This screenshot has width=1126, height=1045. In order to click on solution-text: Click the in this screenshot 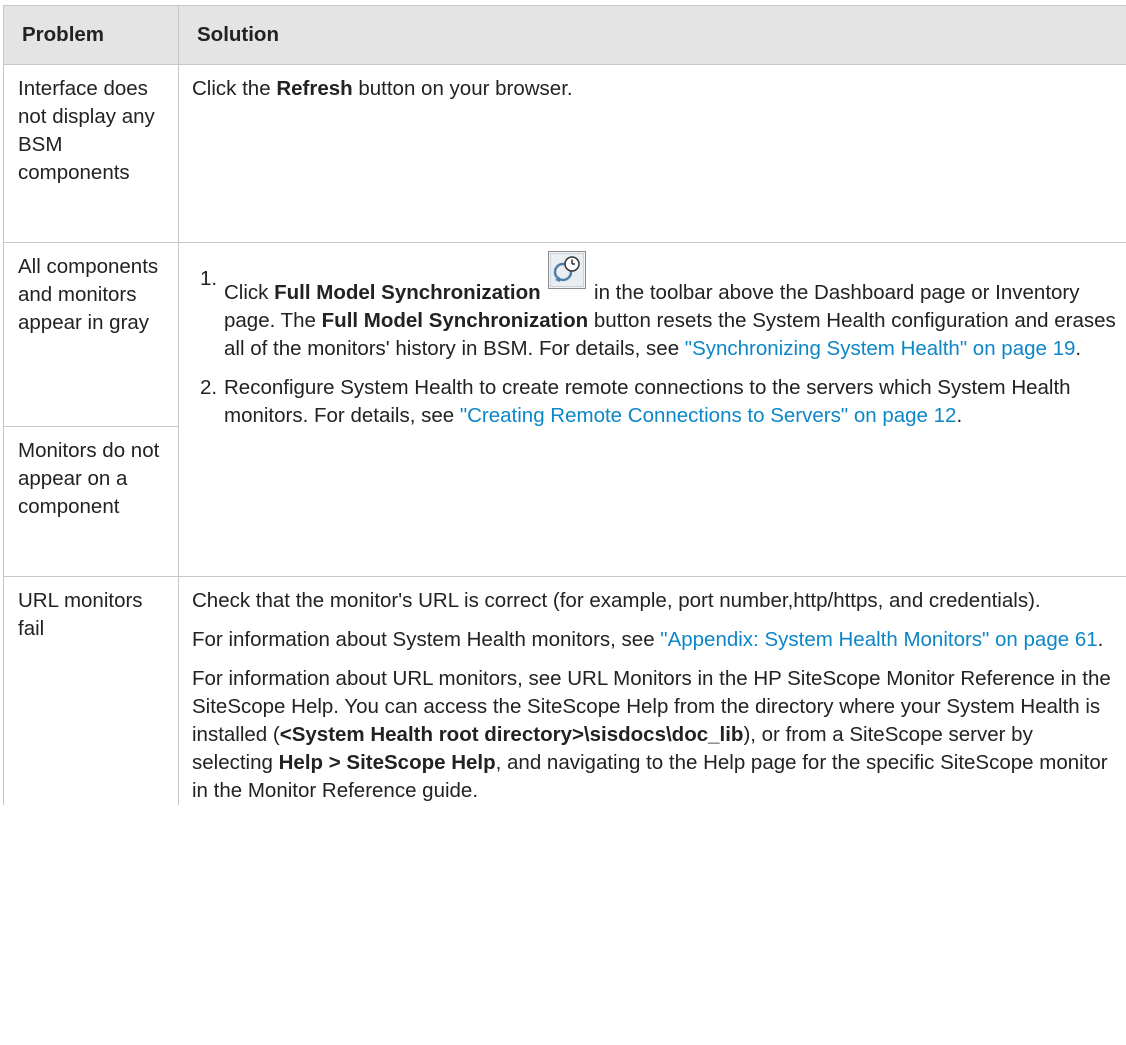, I will do `click(234, 88)`.